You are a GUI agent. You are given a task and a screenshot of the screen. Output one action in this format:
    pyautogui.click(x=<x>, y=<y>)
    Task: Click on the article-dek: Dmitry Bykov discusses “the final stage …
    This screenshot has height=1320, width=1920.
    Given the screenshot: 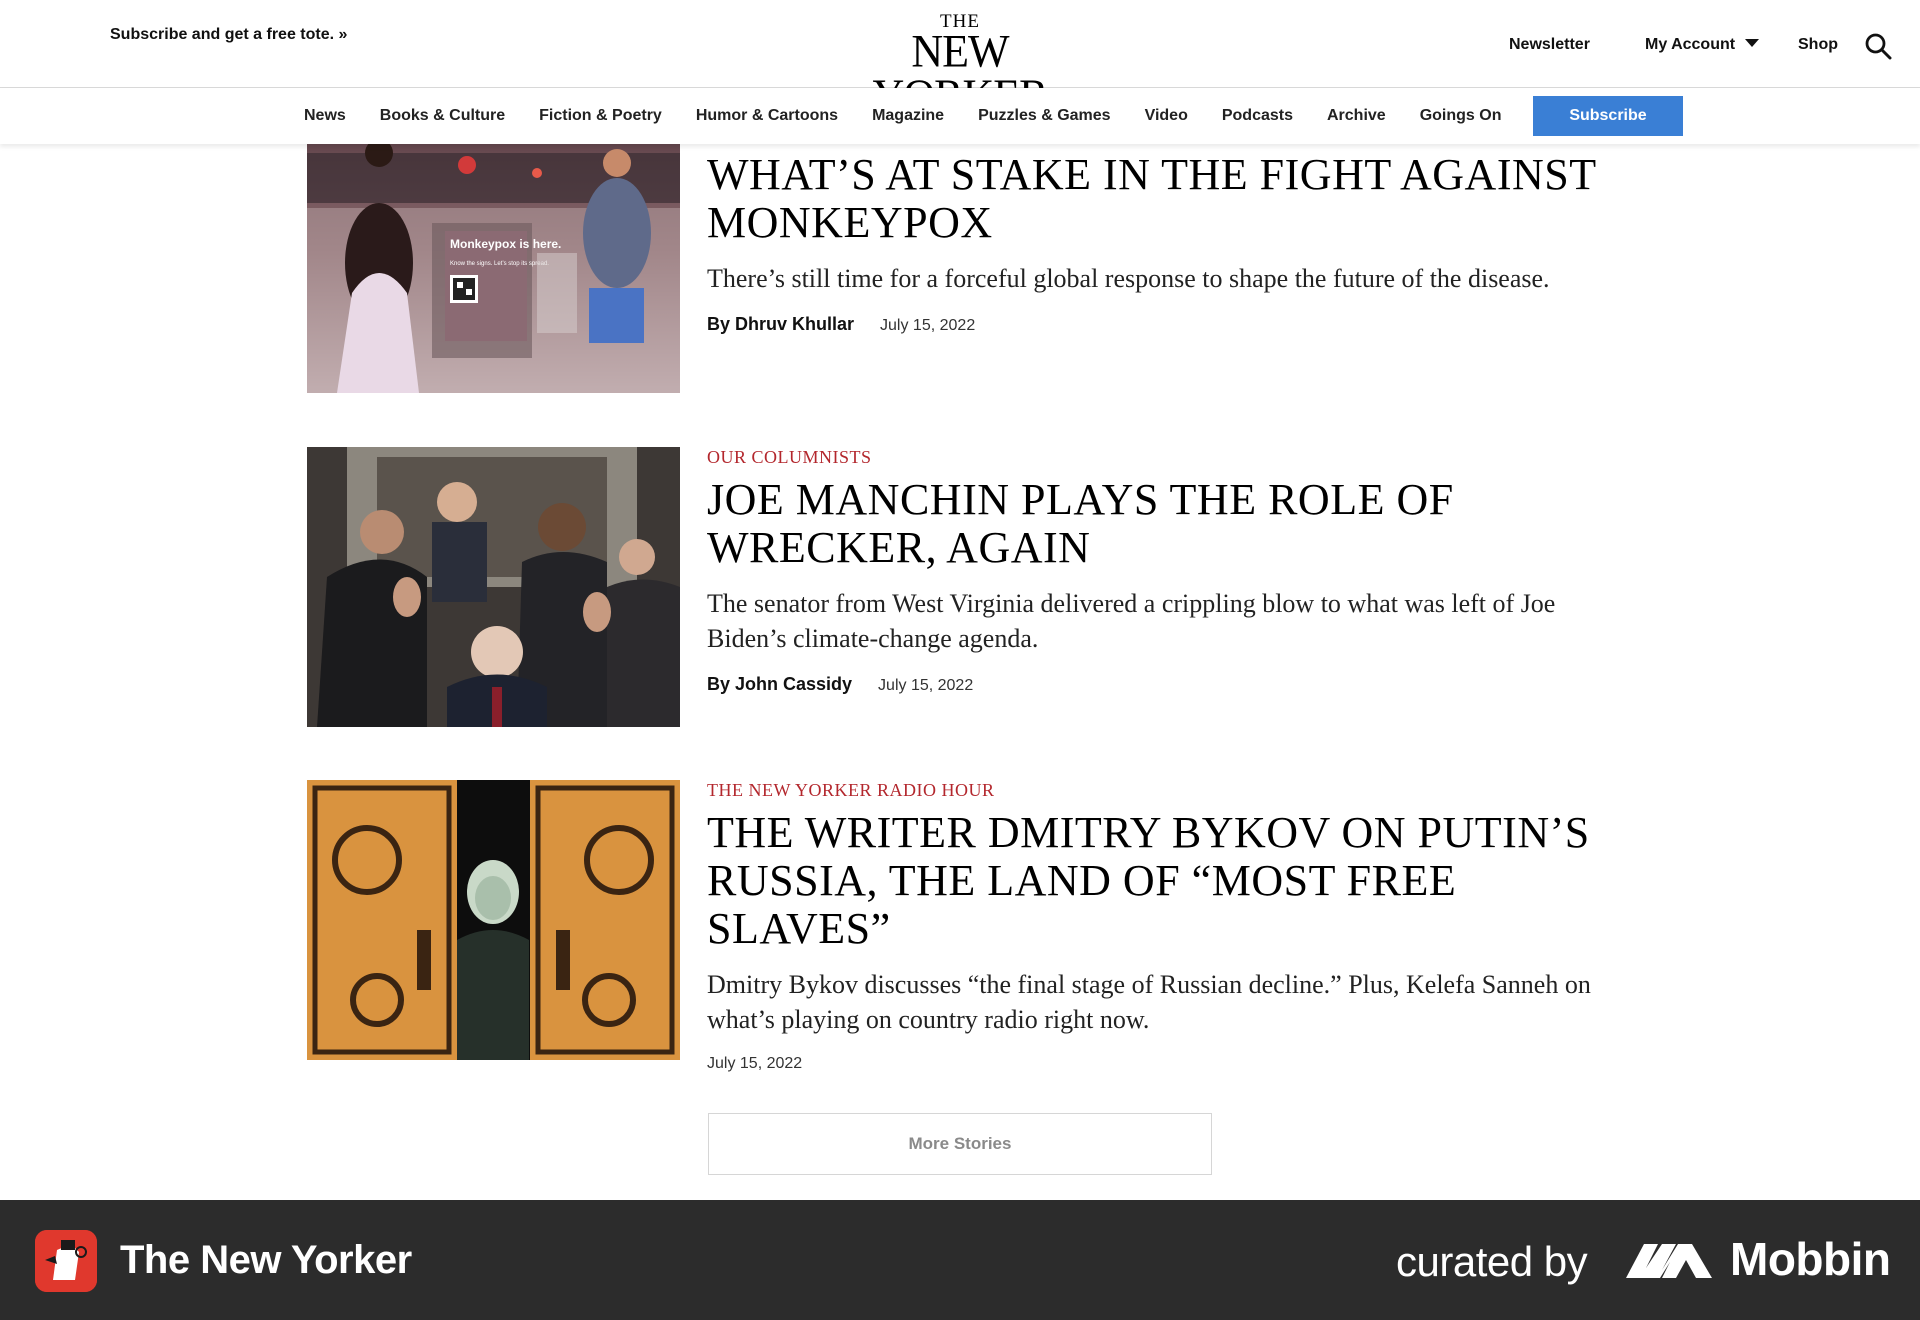 What is the action you would take?
    pyautogui.click(x=1149, y=1002)
    